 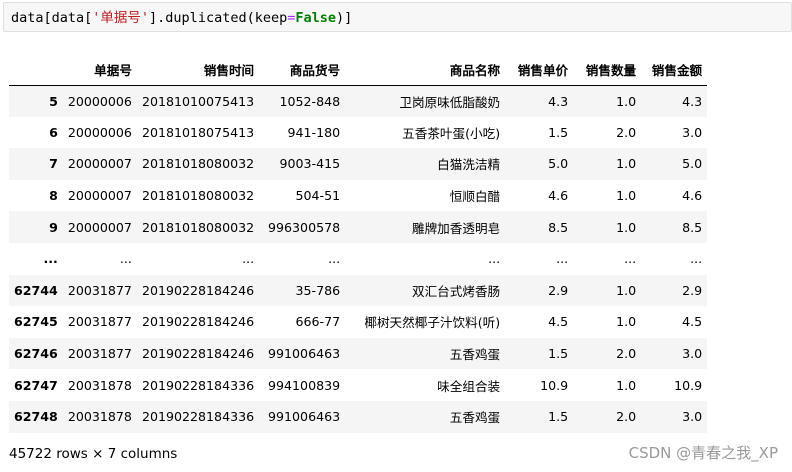 I want to click on table-cell: 五香茶叶蛋(小吃), so click(x=451, y=133).